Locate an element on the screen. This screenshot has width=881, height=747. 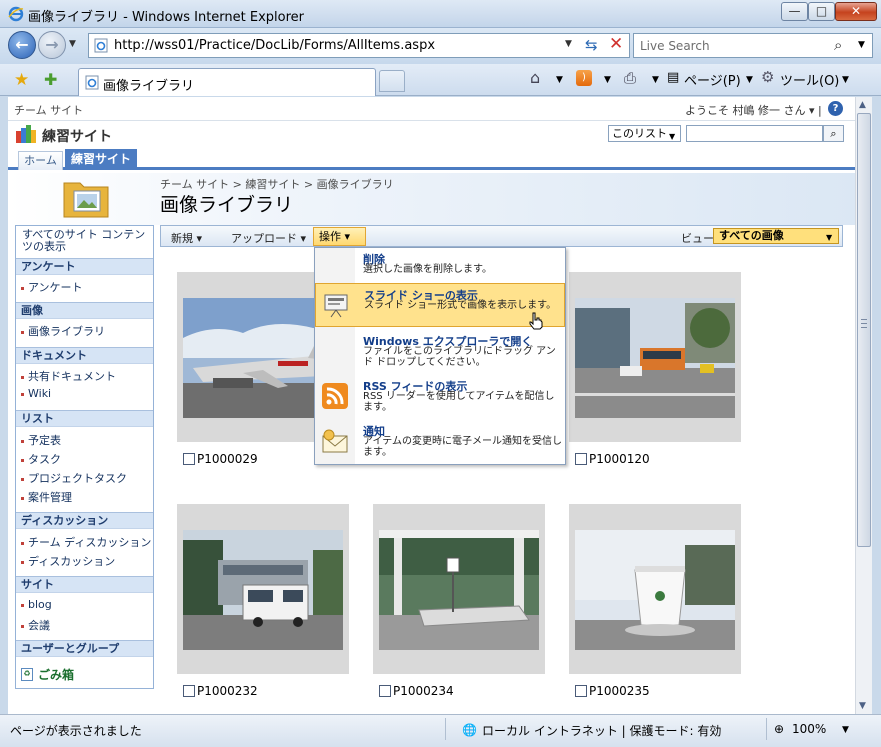
tab-practice-site: 練習サイト is located at coordinates (101, 159).